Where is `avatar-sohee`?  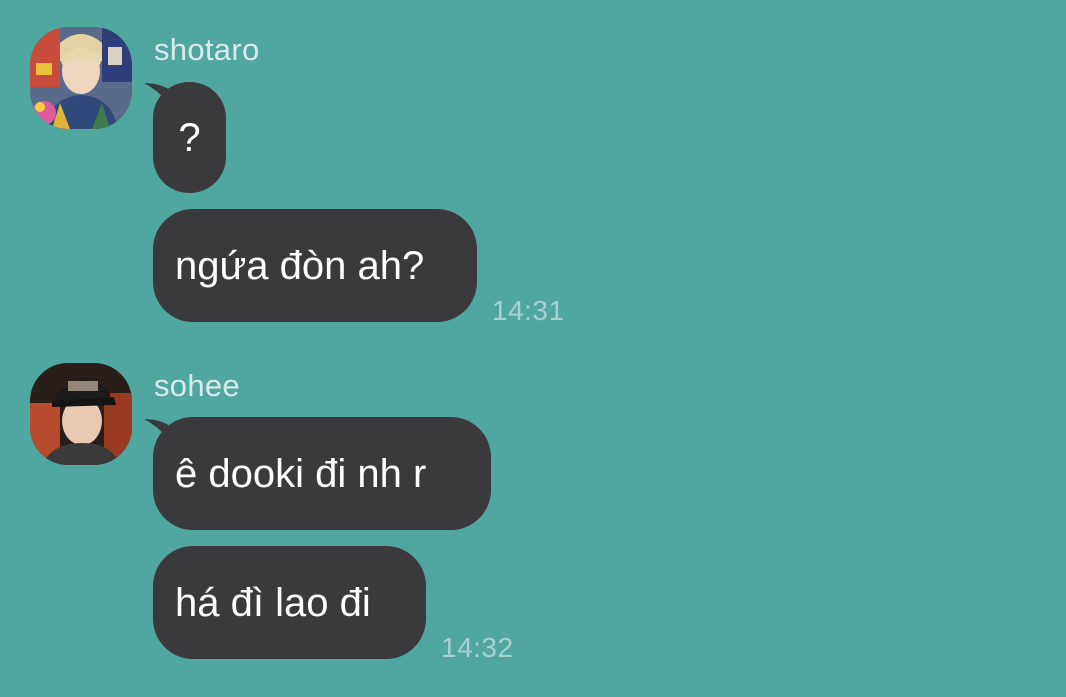 avatar-sohee is located at coordinates (81, 414).